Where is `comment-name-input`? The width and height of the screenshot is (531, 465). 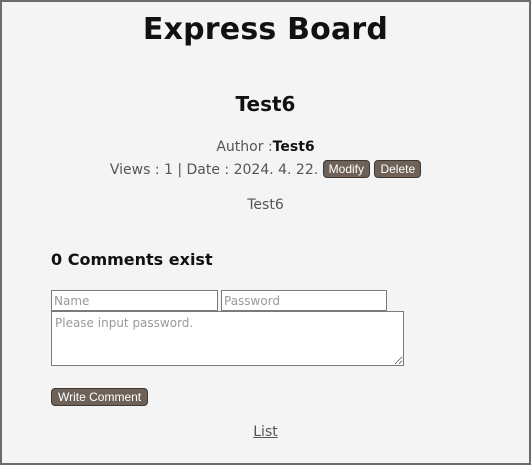
comment-name-input is located at coordinates (134, 300).